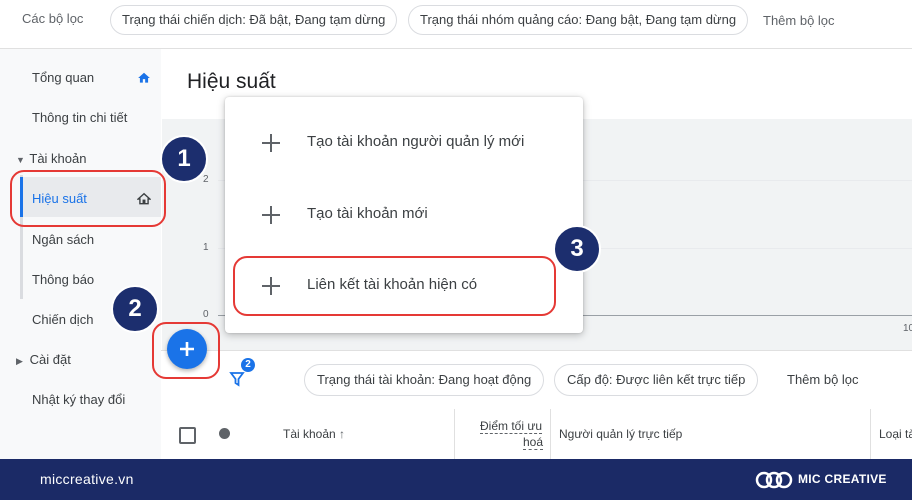 The width and height of the screenshot is (912, 500). Describe the element at coordinates (774, 480) in the screenshot. I see `mic-creative-logo-icon` at that location.